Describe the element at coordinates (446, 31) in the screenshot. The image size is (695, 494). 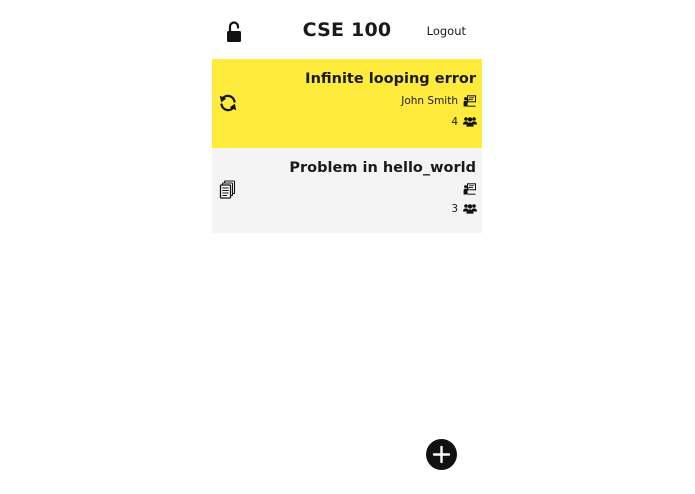
I see `logout-button: Logout` at that location.